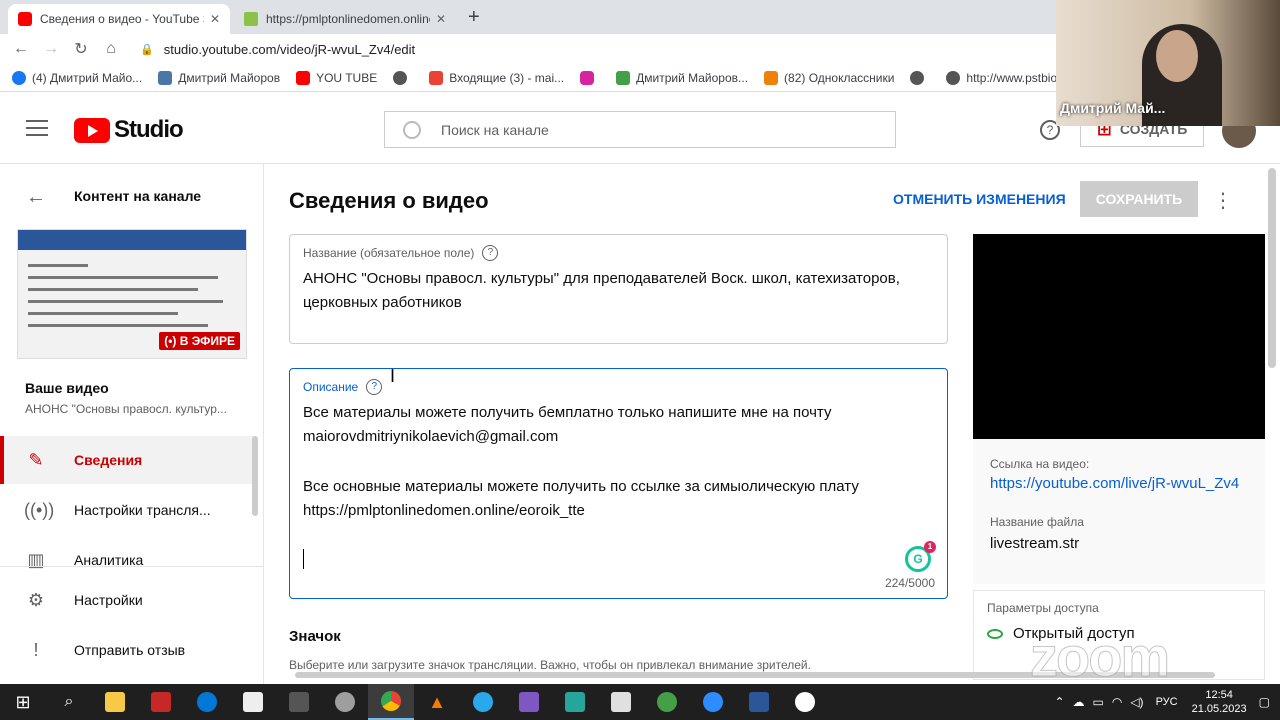 The width and height of the screenshot is (1280, 720). What do you see at coordinates (1219, 709) in the screenshot?
I see `clock-date: 21.05.2023` at bounding box center [1219, 709].